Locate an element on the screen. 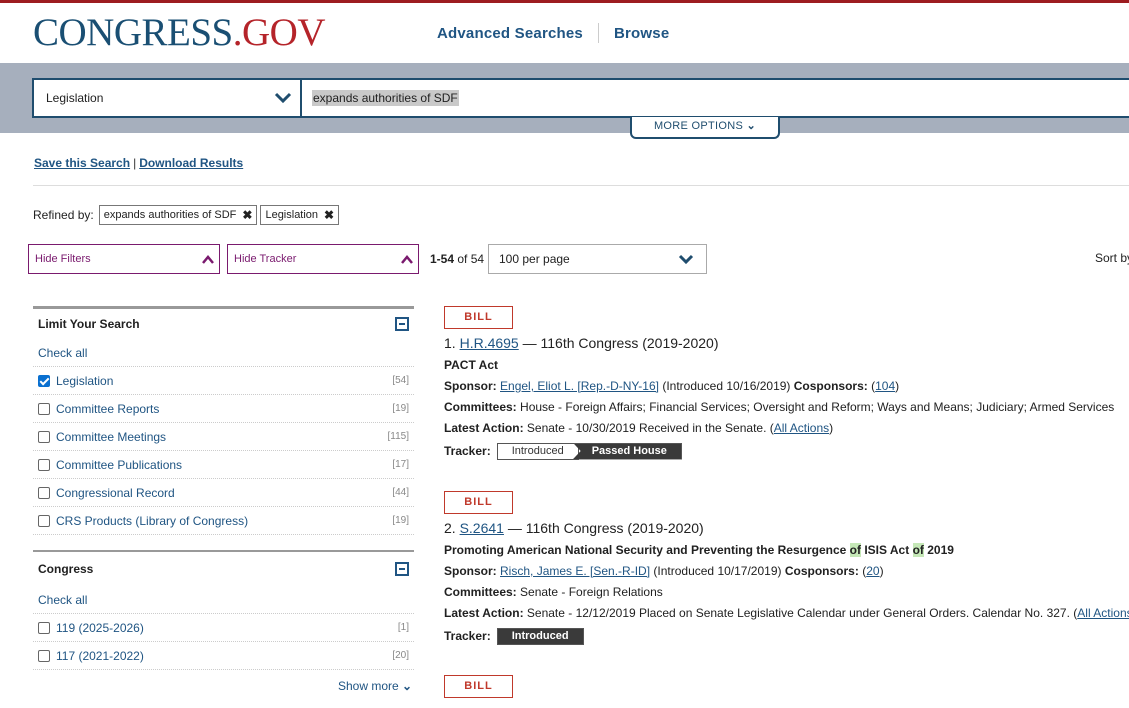  refined-by-label: Refined by: is located at coordinates (63, 215).